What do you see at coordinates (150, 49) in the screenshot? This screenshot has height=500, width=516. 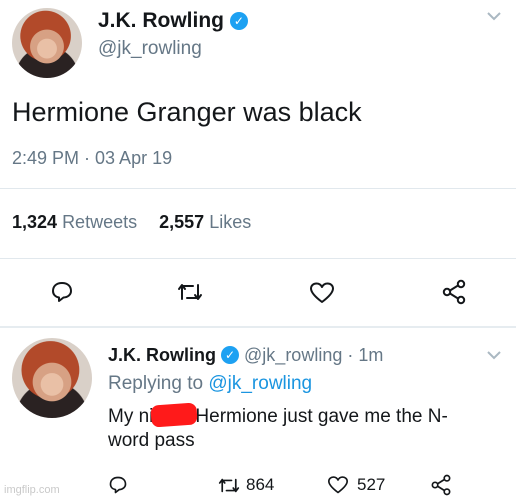 I see `author-handle: @jk_rowling` at bounding box center [150, 49].